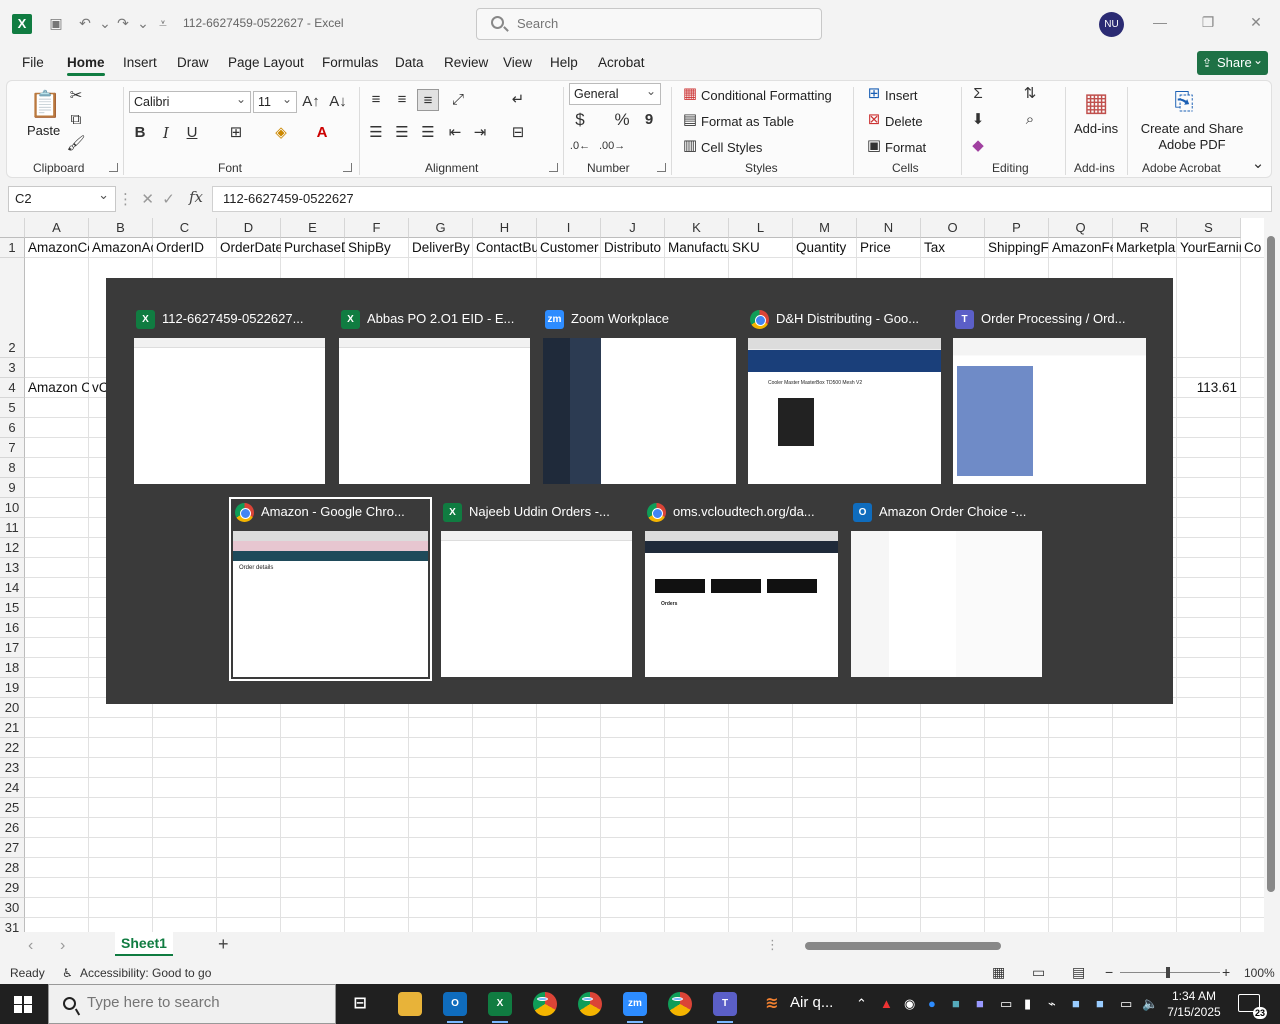  Describe the element at coordinates (932, 1003) in the screenshot. I see `zoom-tray-icon: ●` at that location.